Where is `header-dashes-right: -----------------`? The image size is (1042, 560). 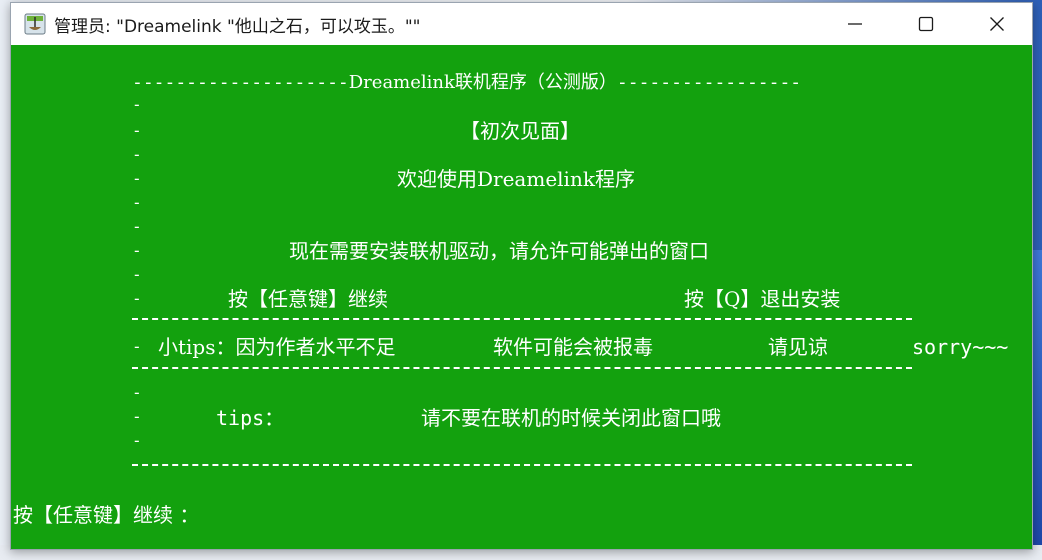 header-dashes-right: ----------------- is located at coordinates (709, 82).